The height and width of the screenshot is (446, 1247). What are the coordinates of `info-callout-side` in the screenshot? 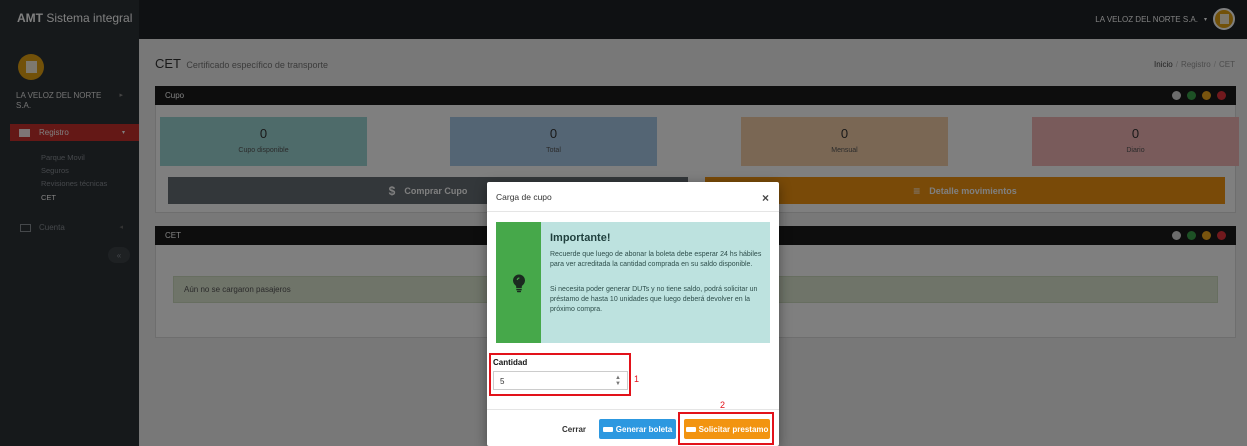 It's located at (518, 282).